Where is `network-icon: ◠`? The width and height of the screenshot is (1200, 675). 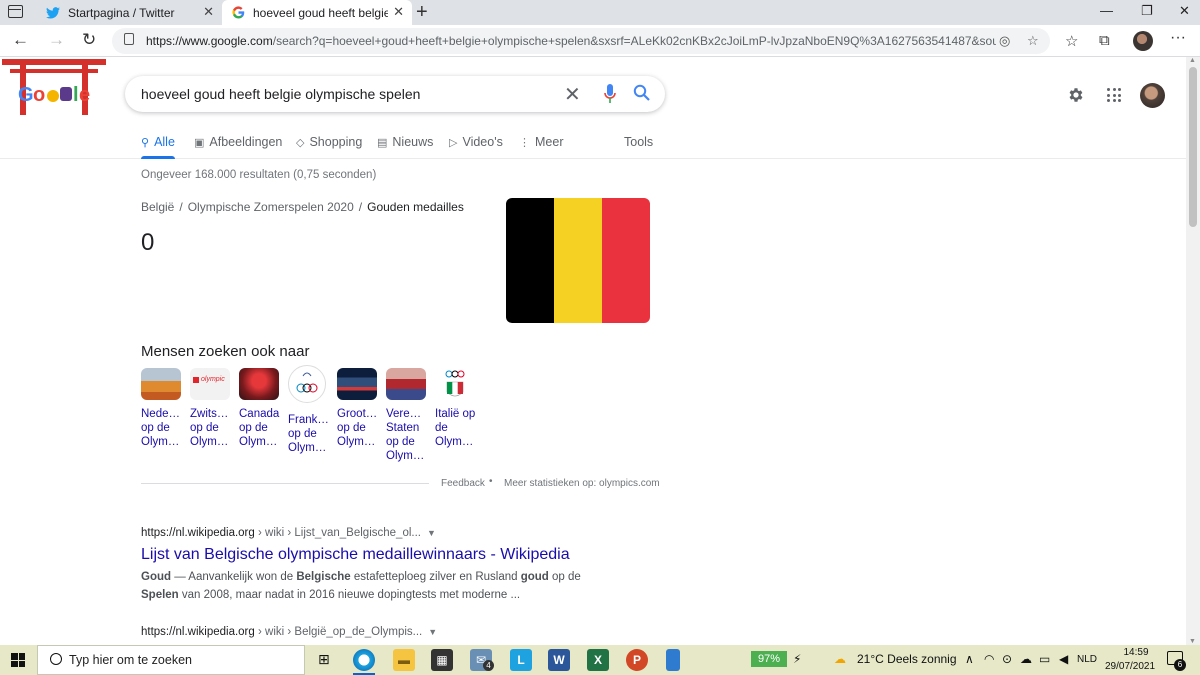
network-icon: ◠ is located at coordinates (989, 659).